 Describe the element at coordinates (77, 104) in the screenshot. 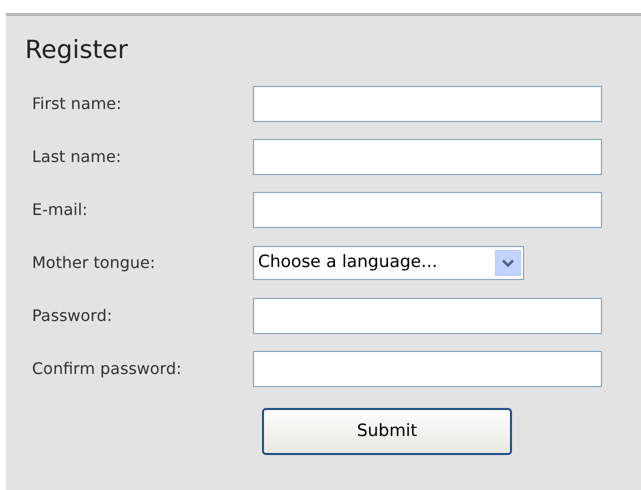

I see `field-label: First name:` at that location.